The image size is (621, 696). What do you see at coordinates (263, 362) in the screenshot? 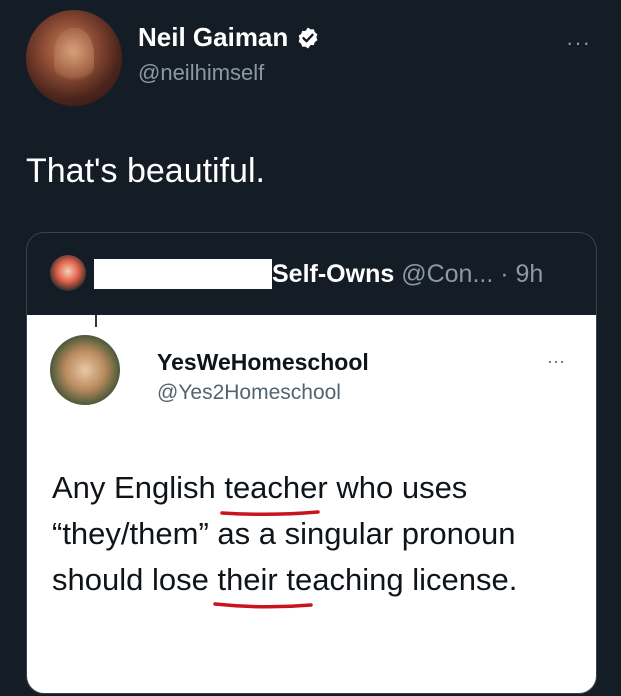
I see `card-author-name: YesWeHomeschool` at bounding box center [263, 362].